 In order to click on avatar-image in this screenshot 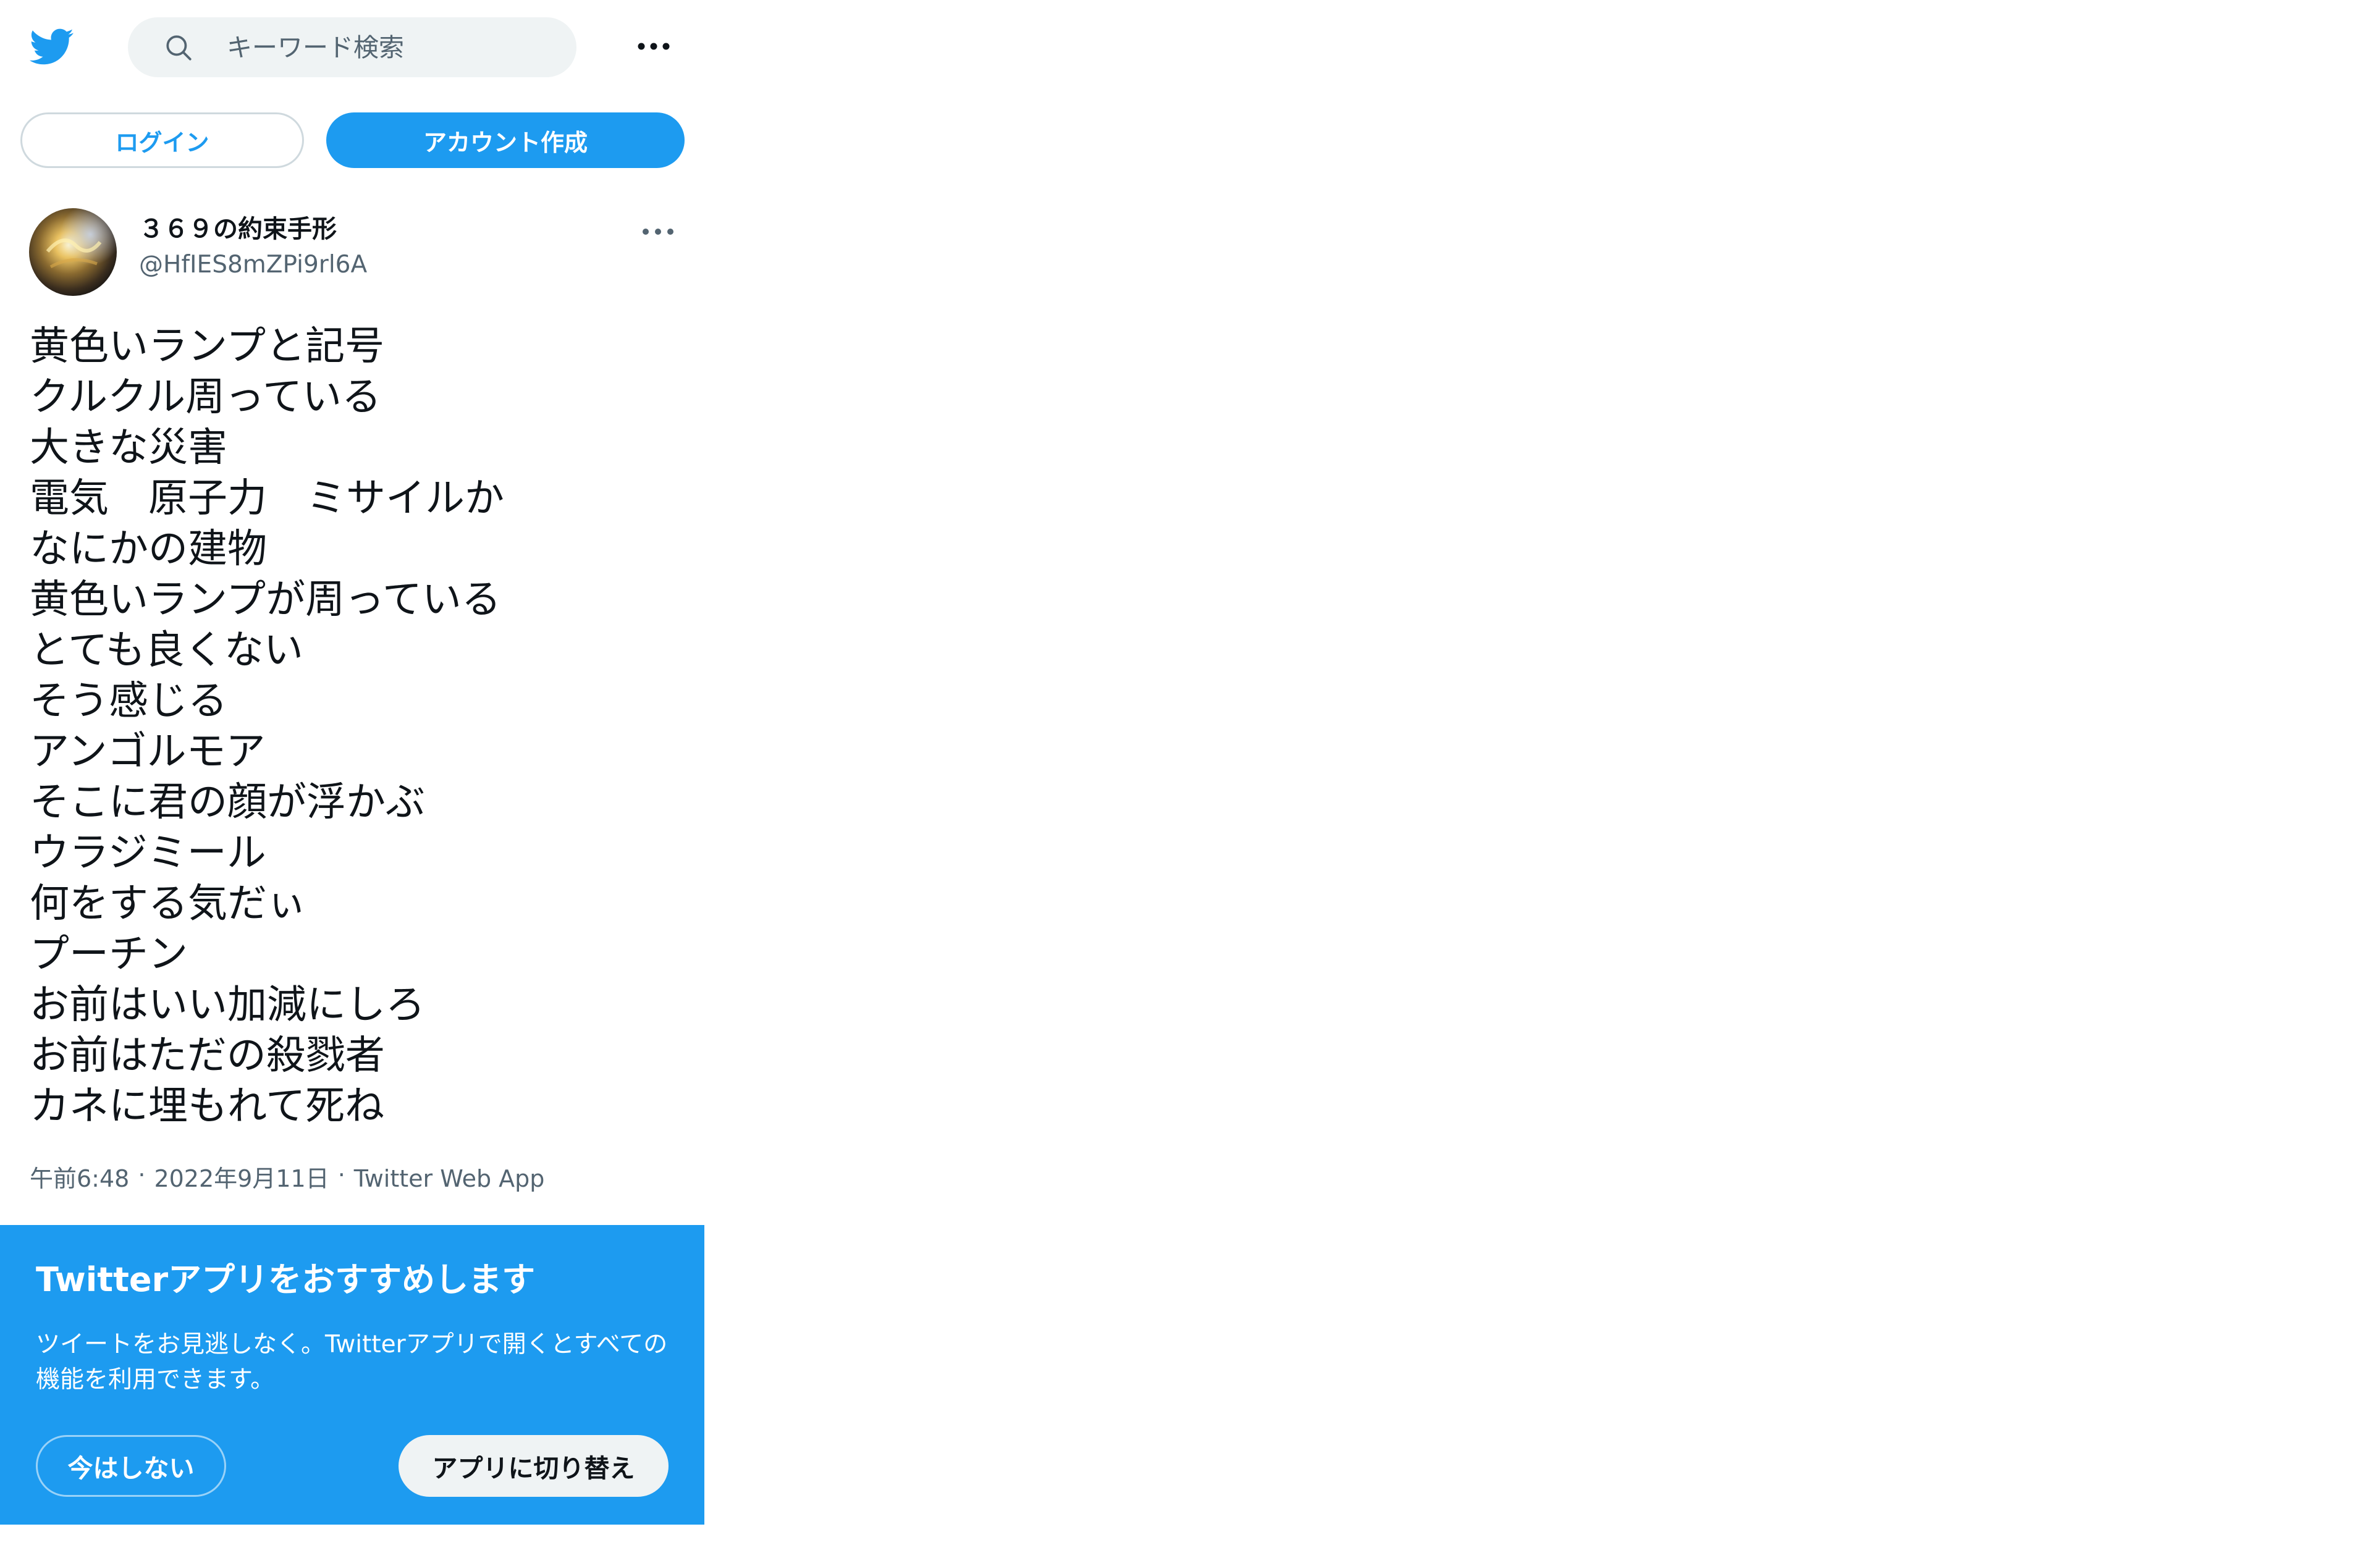, I will do `click(73, 252)`.